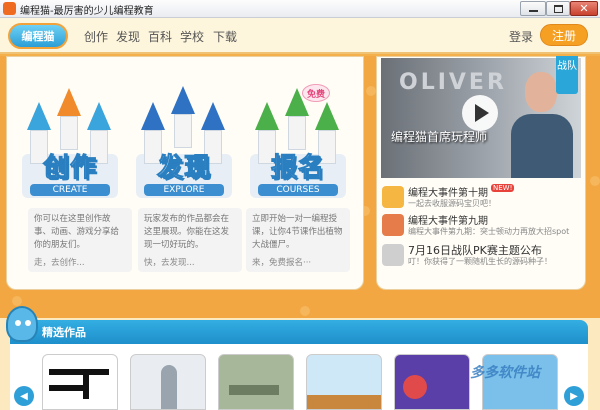  I want to click on chevron-left-icon: ◀, so click(24, 396).